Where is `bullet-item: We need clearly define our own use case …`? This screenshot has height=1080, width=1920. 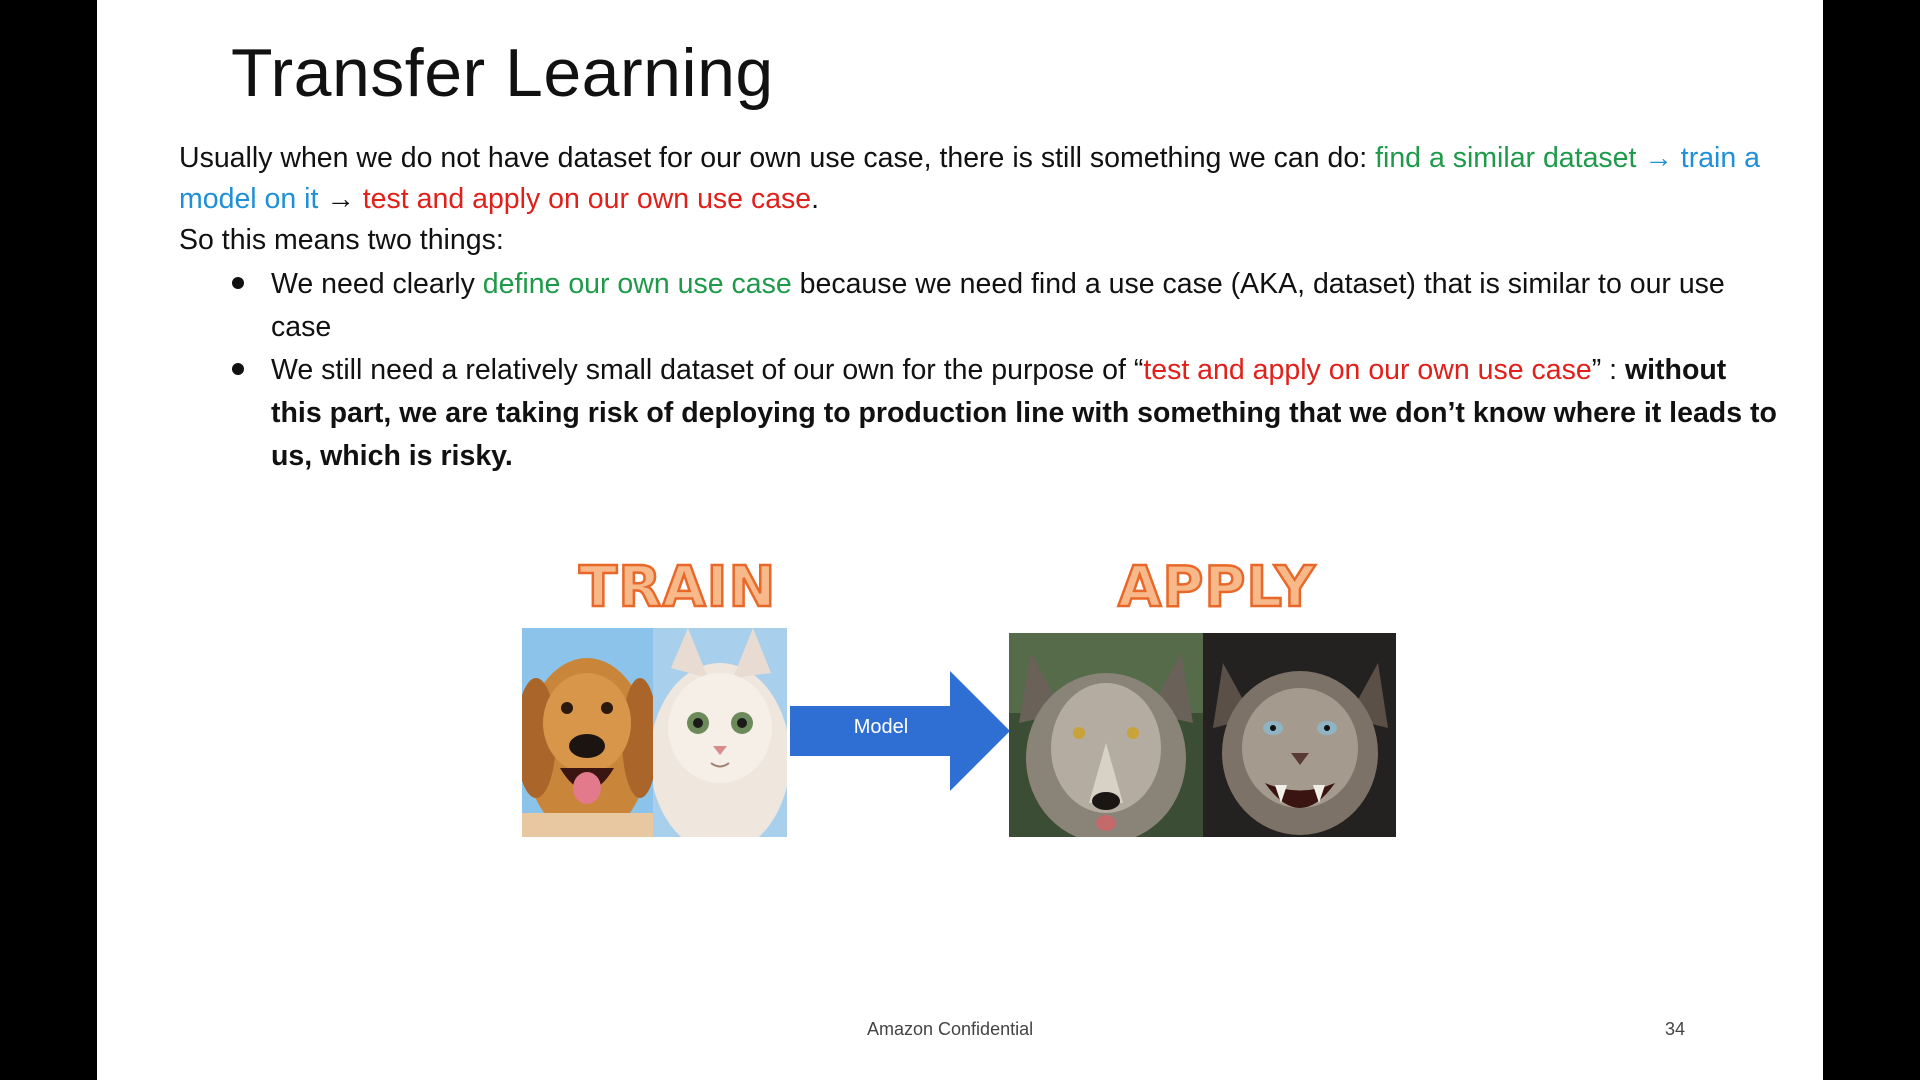 bullet-item: We need clearly define our own use case … is located at coordinates (1005, 306).